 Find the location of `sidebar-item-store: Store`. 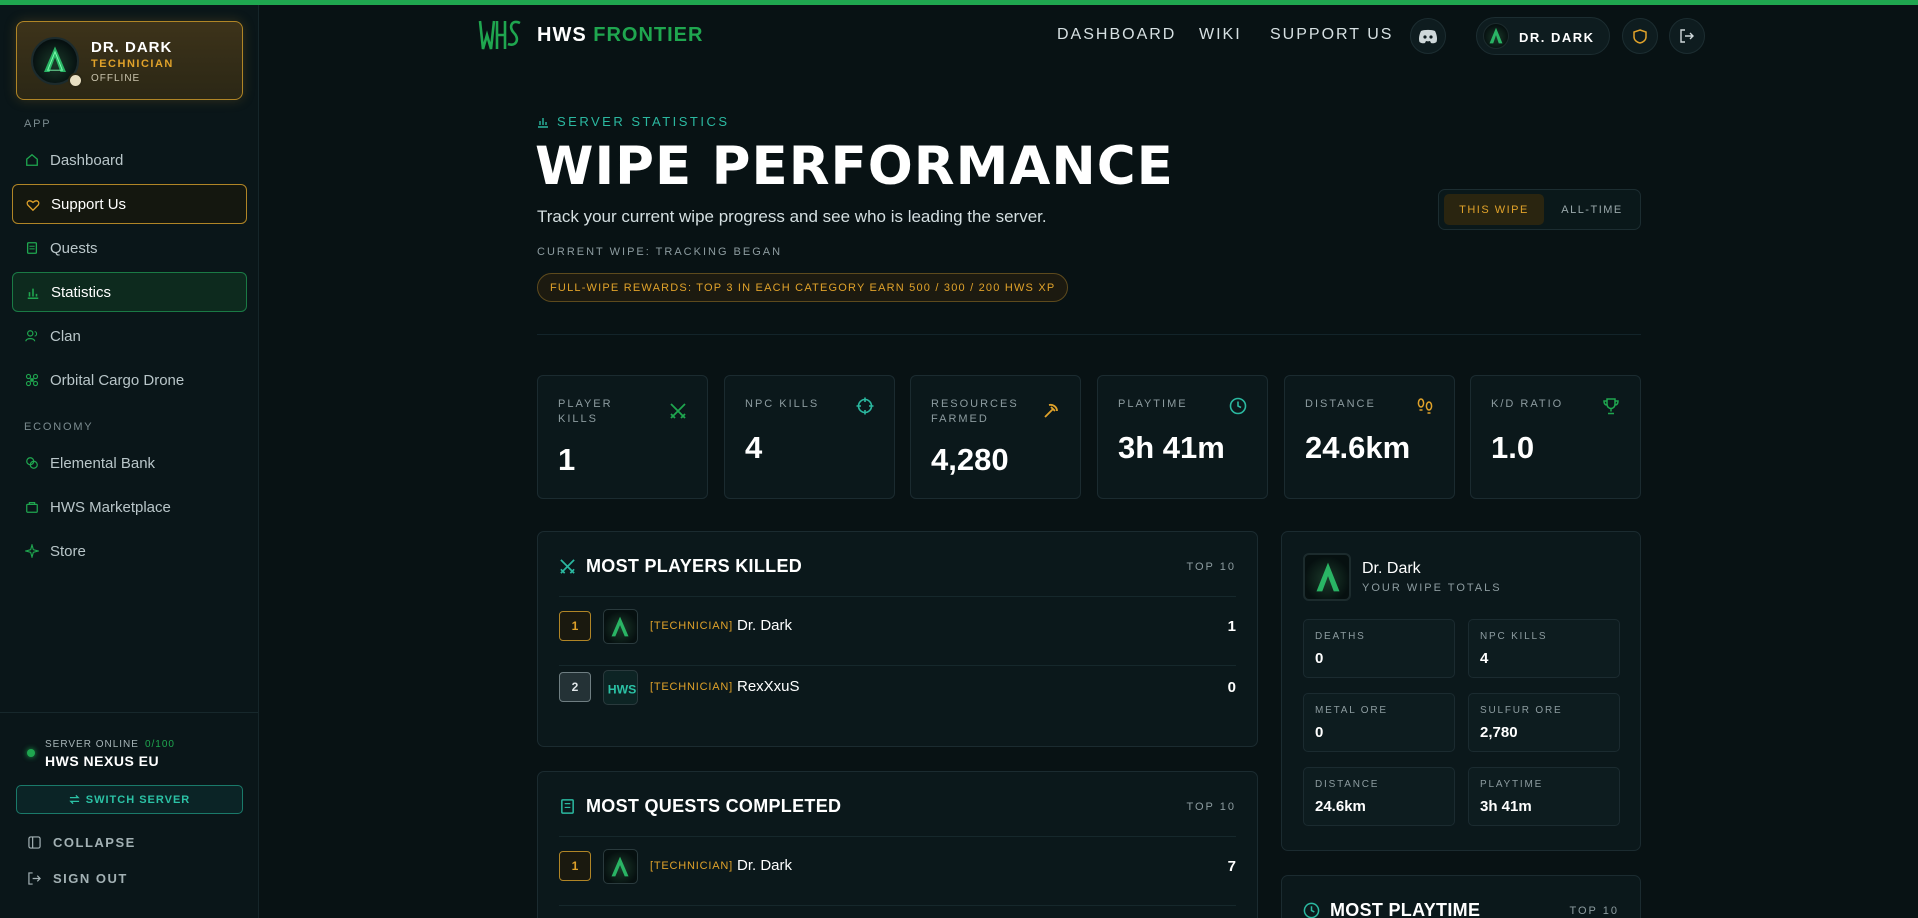

sidebar-item-store: Store is located at coordinates (129, 551).